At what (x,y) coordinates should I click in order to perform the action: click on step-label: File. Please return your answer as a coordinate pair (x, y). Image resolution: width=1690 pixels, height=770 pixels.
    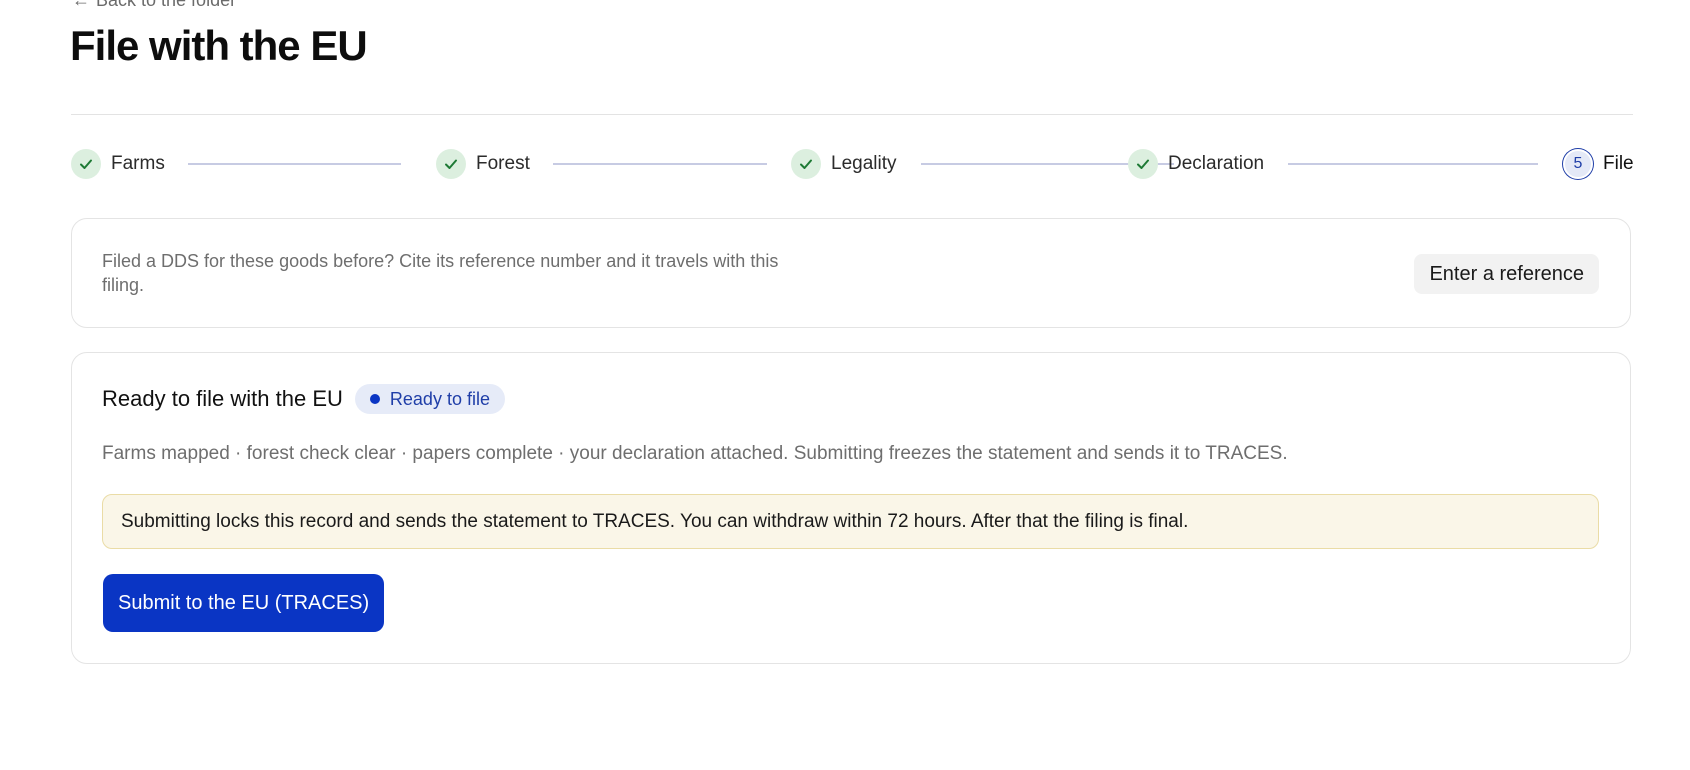
    Looking at the image, I should click on (1618, 163).